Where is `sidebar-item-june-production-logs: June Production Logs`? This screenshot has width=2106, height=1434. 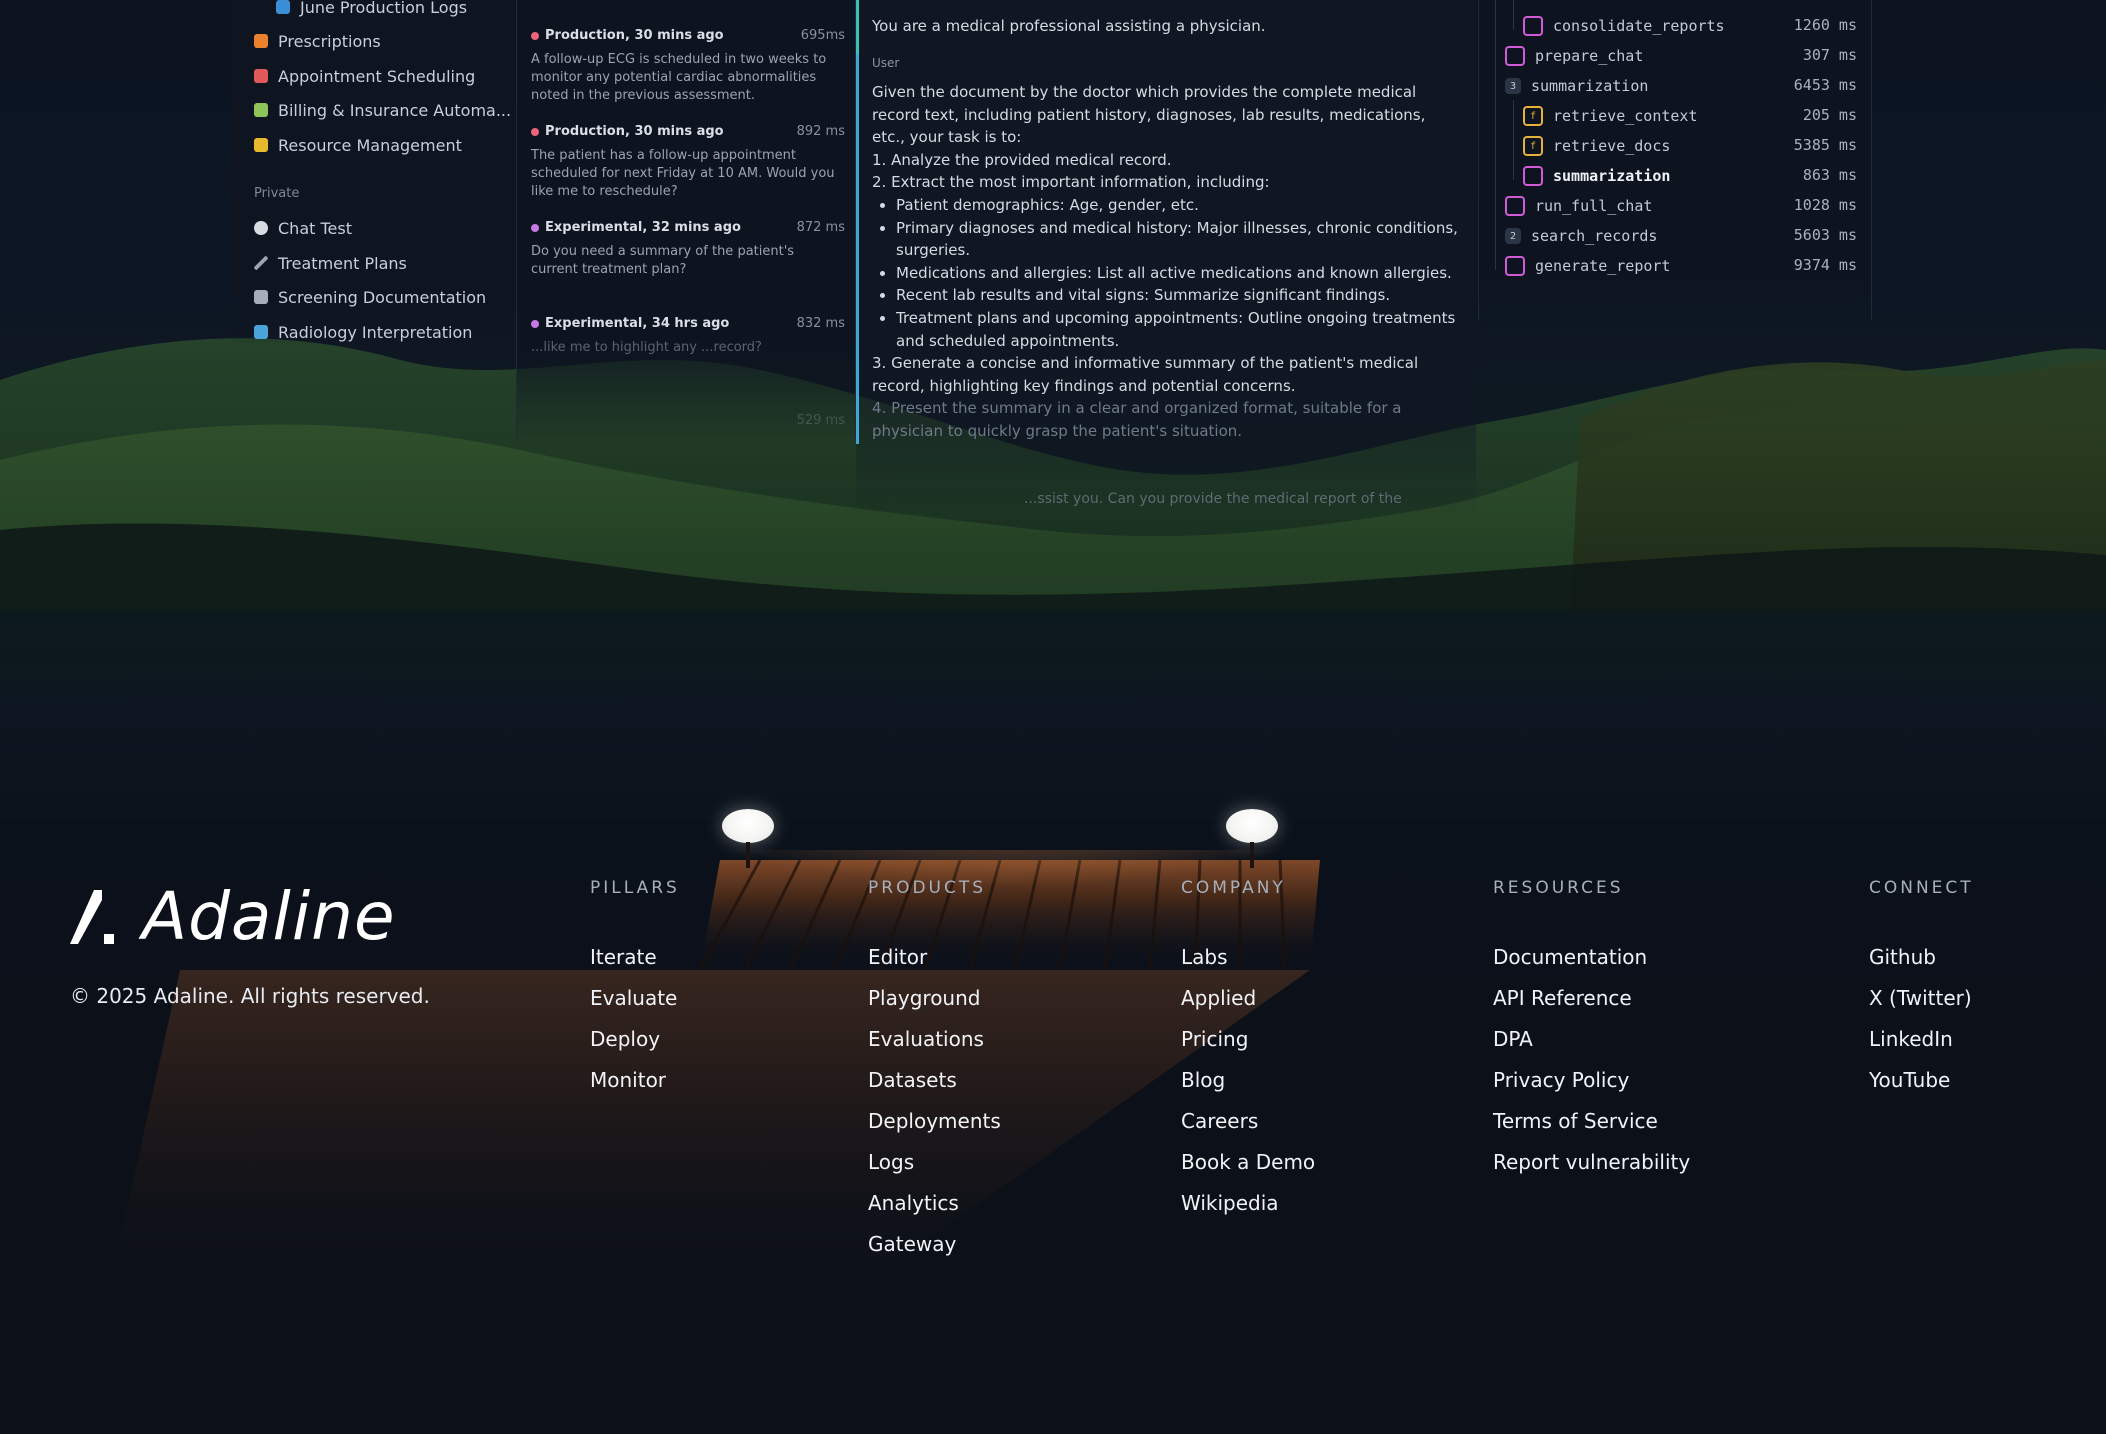
sidebar-item-june-production-logs: June Production Logs is located at coordinates (371, 9).